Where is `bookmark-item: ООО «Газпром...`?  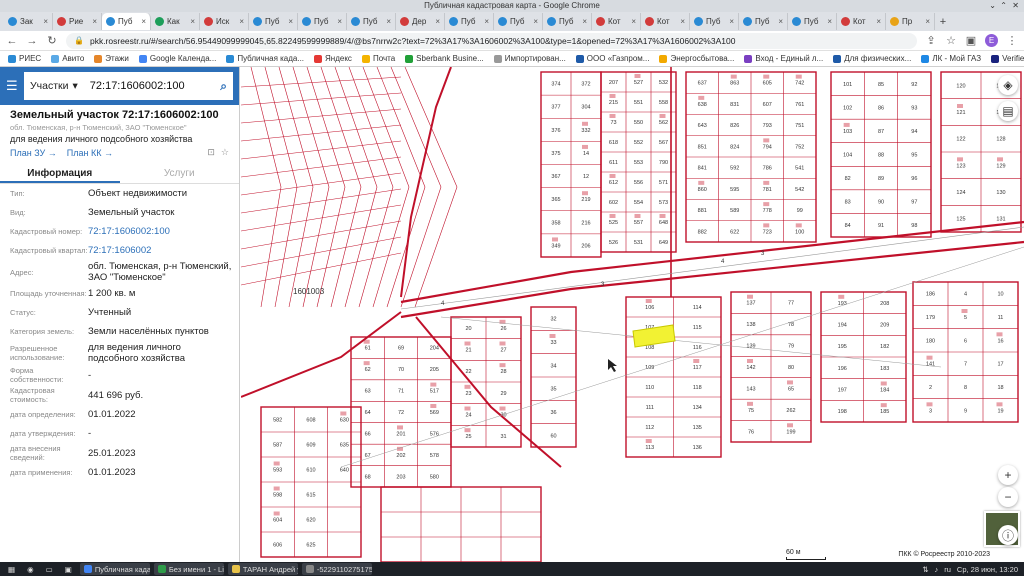 bookmark-item: ООО «Газпром... is located at coordinates (613, 58).